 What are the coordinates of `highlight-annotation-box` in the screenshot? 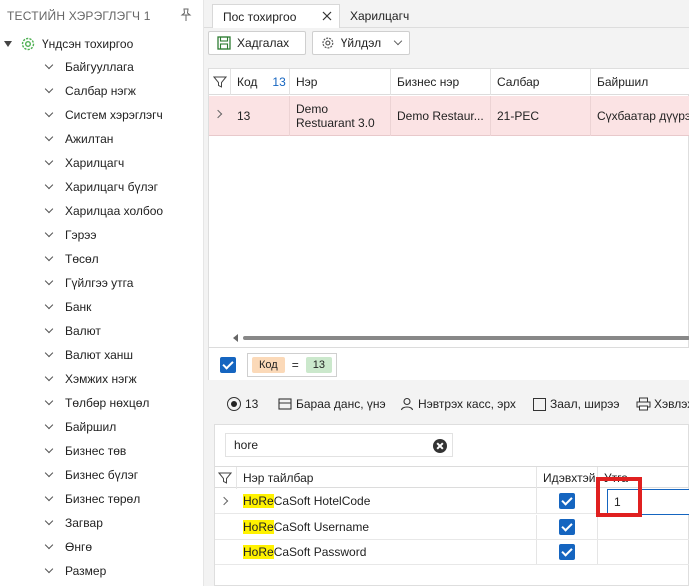 It's located at (619, 497).